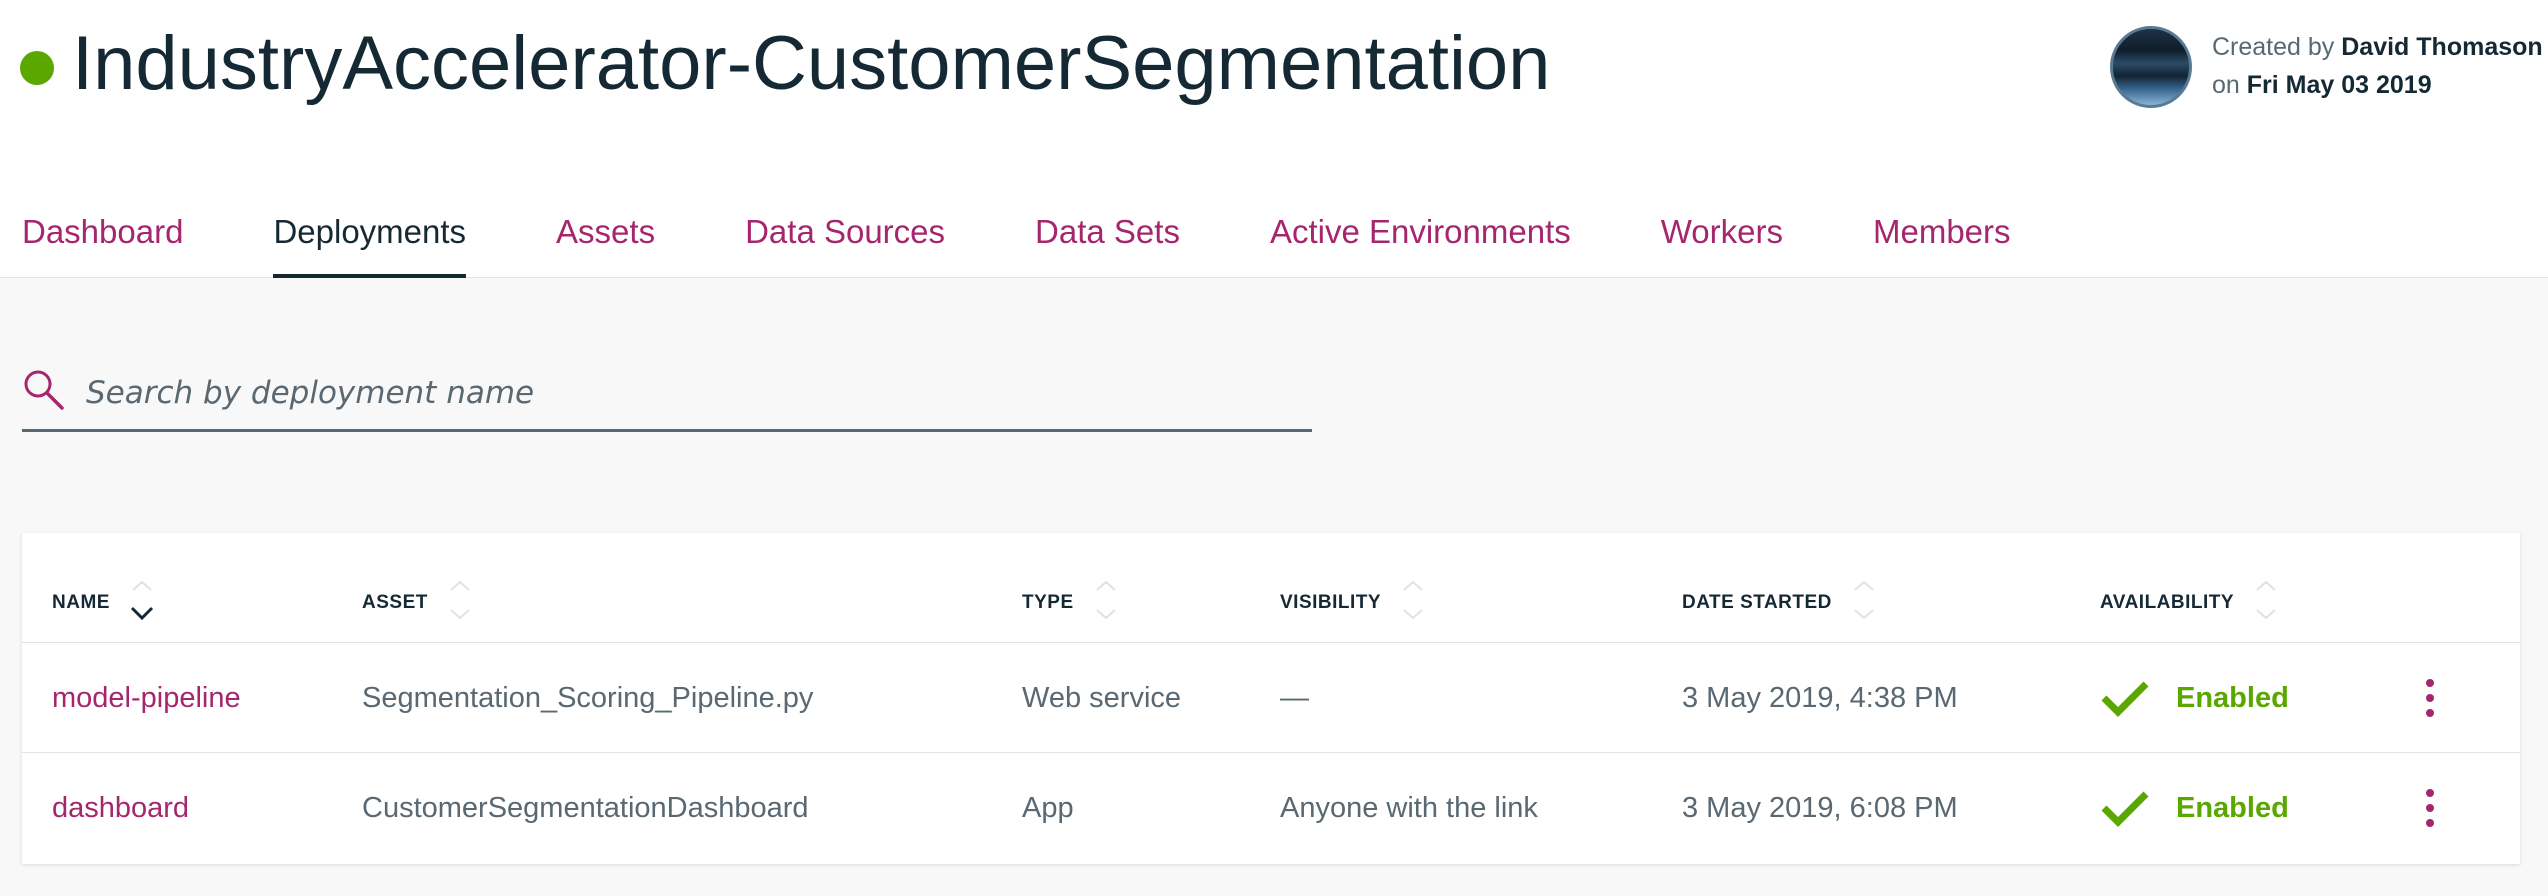 This screenshot has width=2548, height=896. What do you see at coordinates (120, 808) in the screenshot?
I see `deployment-name-link: dashboard` at bounding box center [120, 808].